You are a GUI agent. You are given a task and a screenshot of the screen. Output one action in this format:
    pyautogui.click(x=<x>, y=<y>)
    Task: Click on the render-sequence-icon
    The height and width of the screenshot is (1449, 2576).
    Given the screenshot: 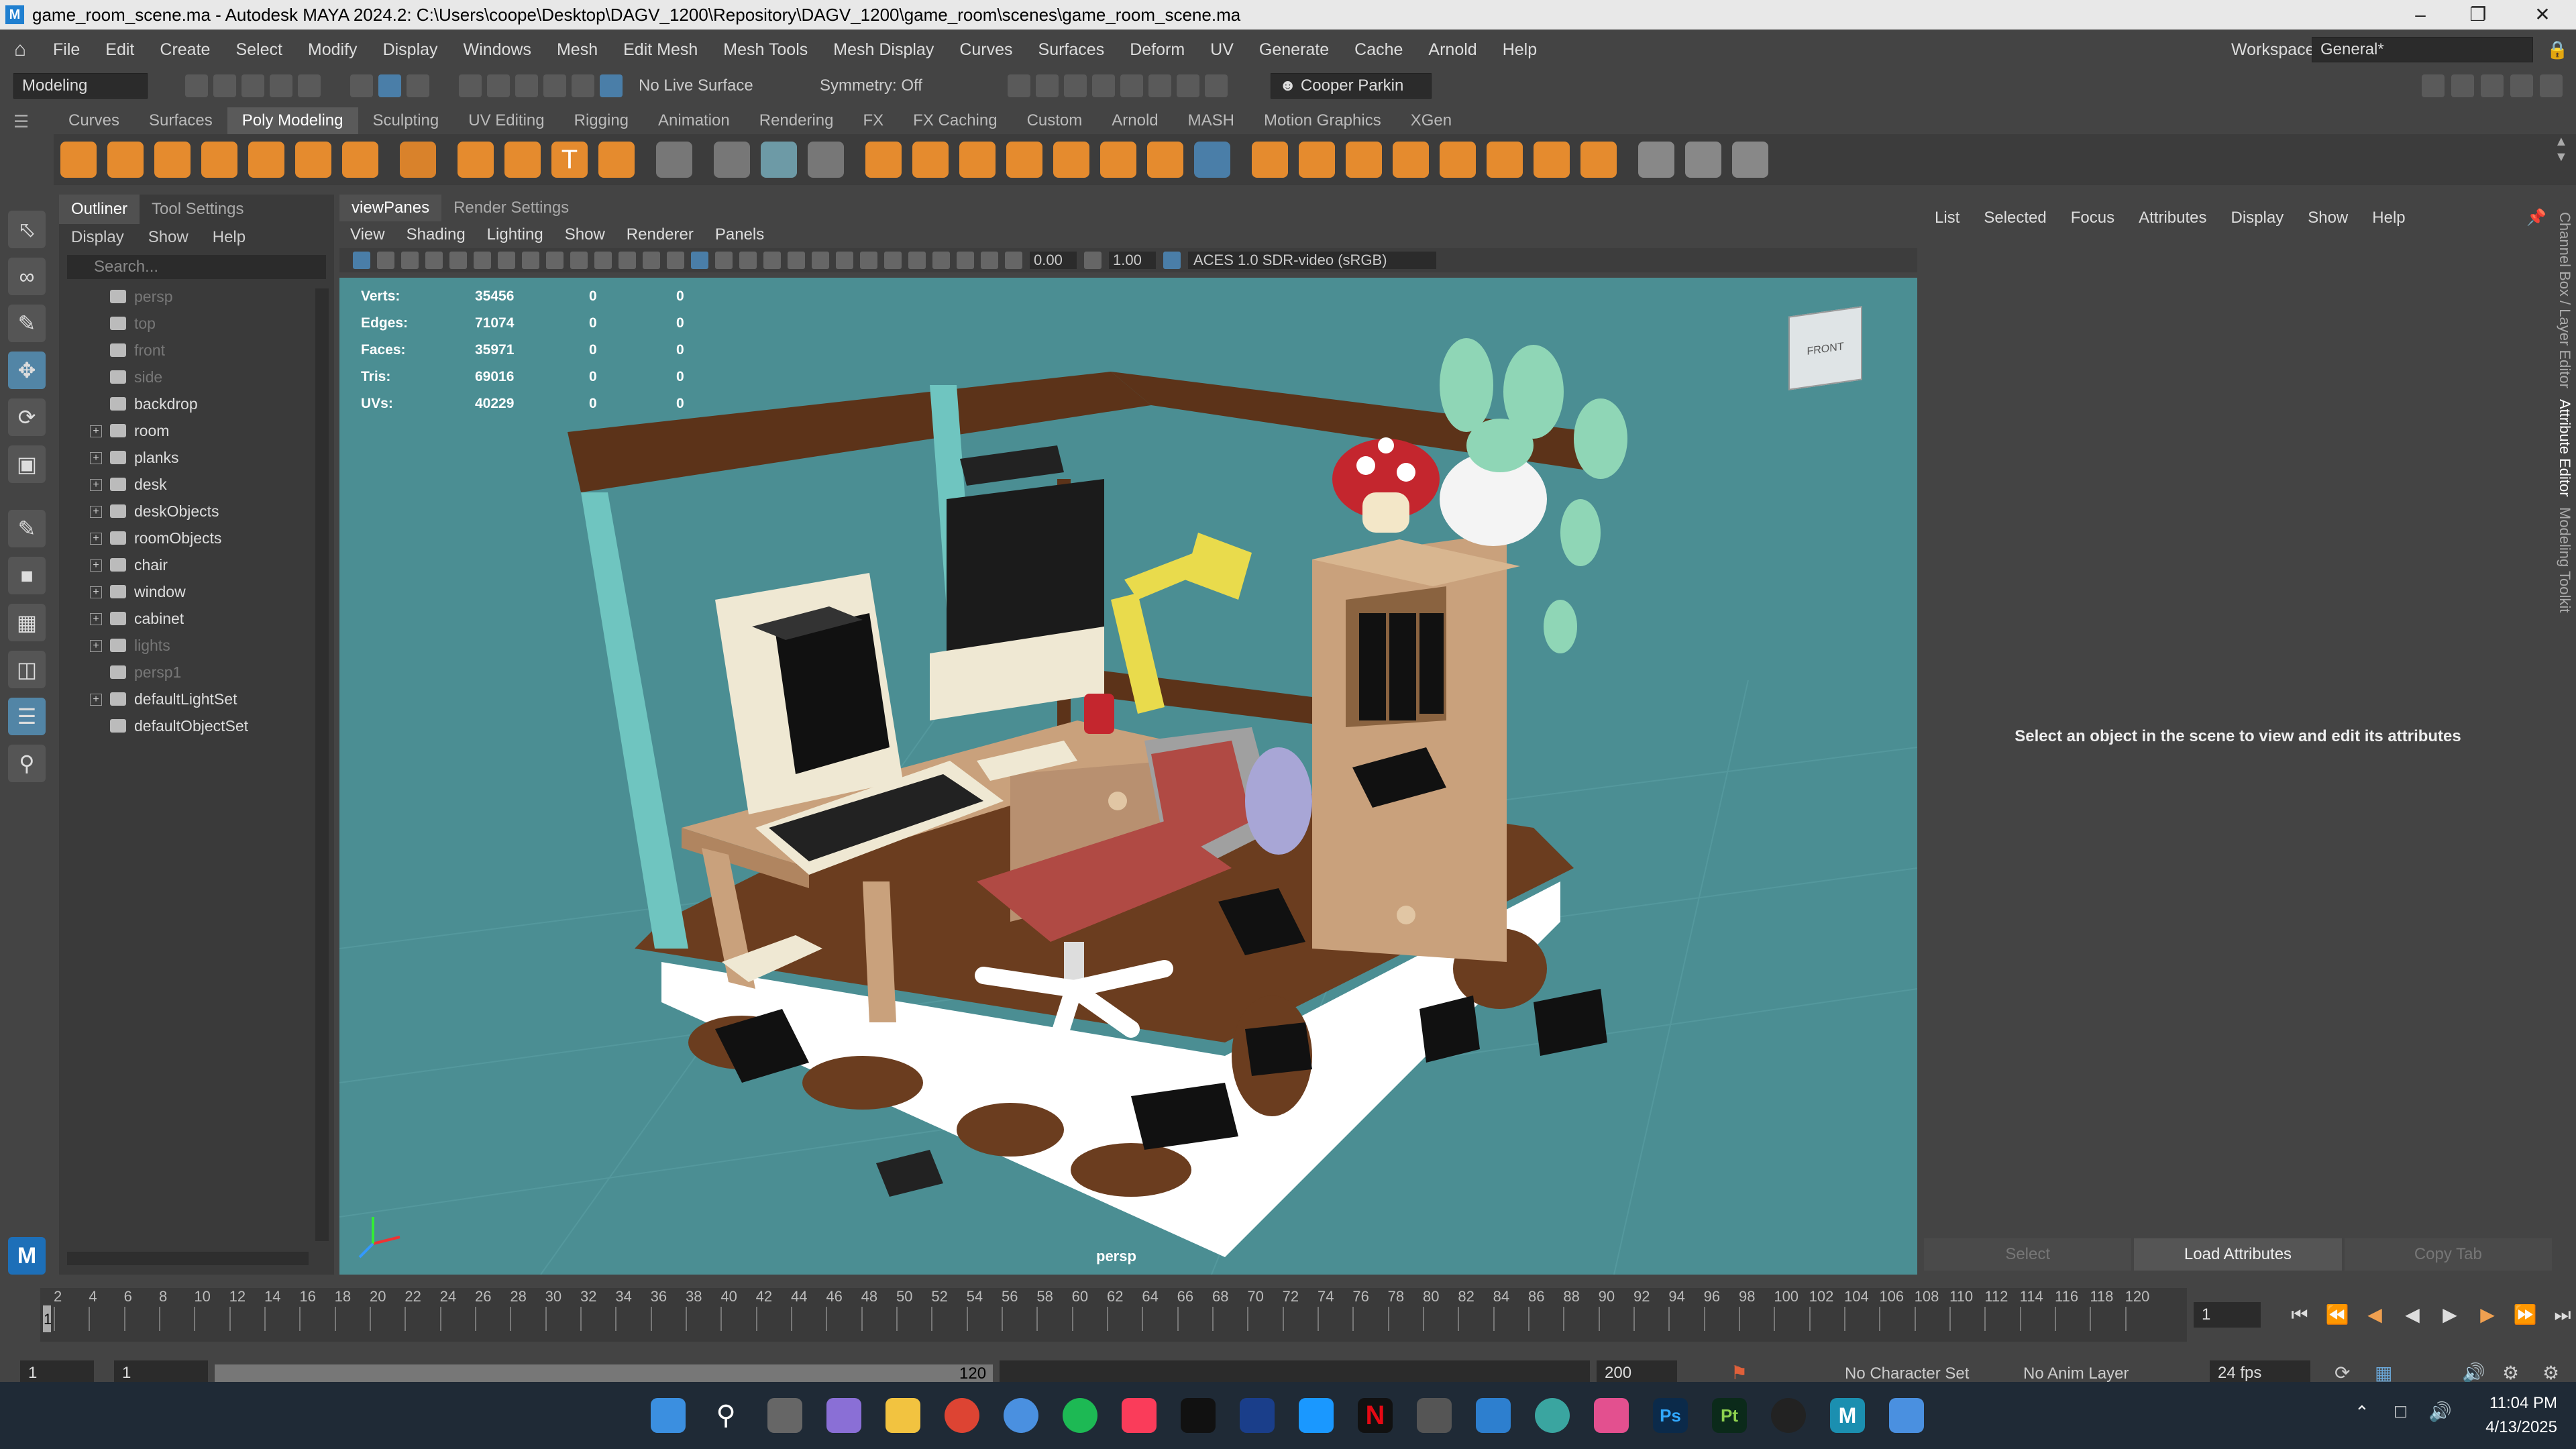 What is the action you would take?
    pyautogui.click(x=1047, y=85)
    